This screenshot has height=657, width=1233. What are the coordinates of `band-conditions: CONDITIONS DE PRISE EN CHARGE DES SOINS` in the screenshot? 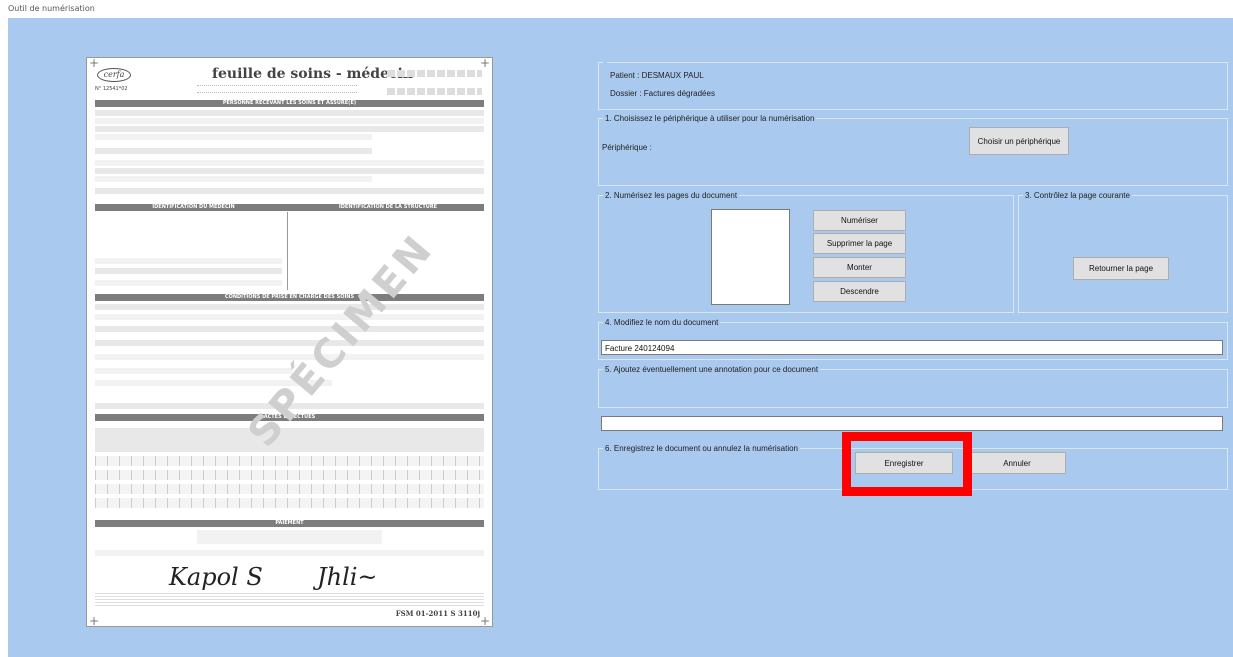 It's located at (289, 297).